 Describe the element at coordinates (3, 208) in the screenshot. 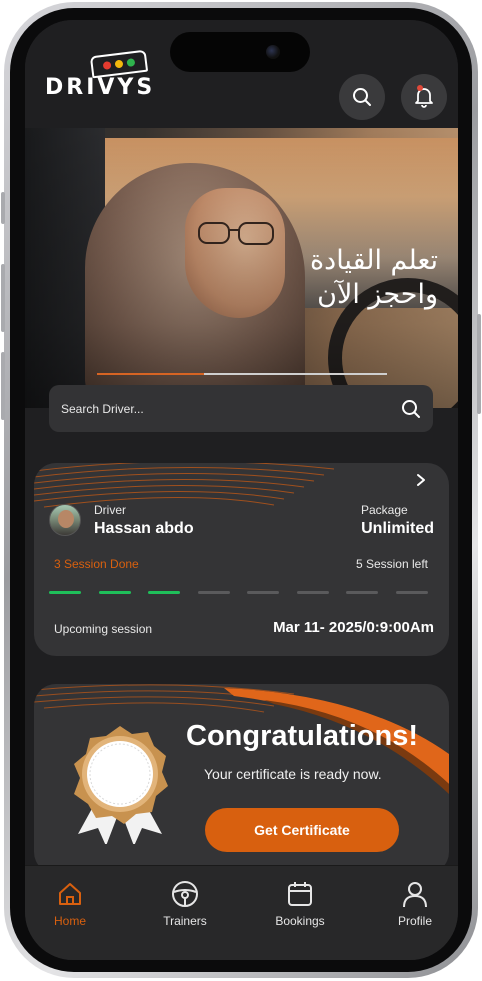

I see `mute-switch` at that location.